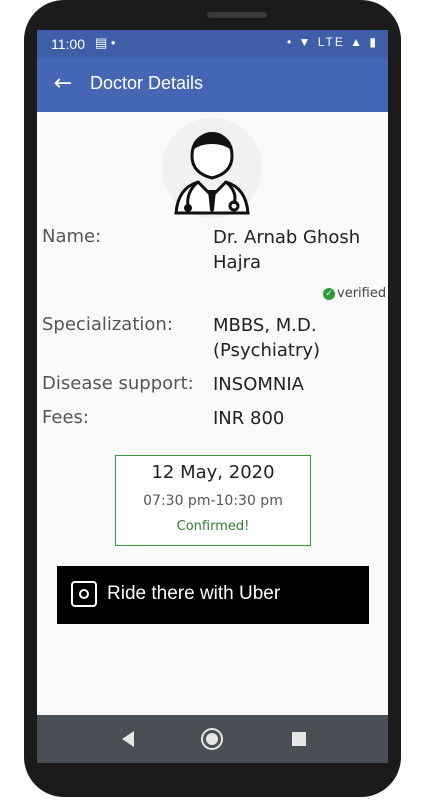 Image resolution: width=425 pixels, height=800 pixels. What do you see at coordinates (213, 526) in the screenshot?
I see `appointment-status: Confirmed!` at bounding box center [213, 526].